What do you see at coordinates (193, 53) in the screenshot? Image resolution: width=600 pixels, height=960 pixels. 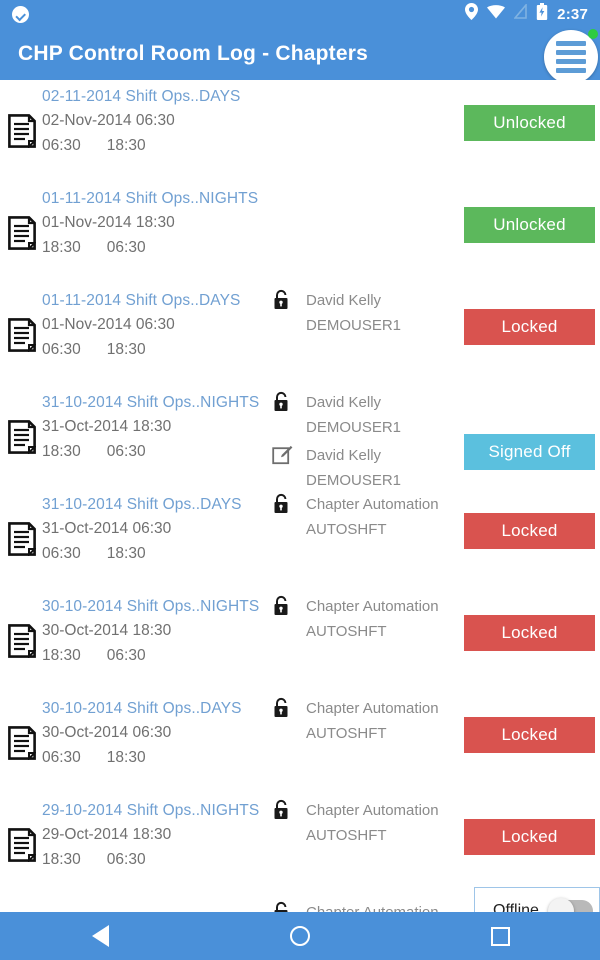 I see `page-title: CHP Control Room Log - Chapters` at bounding box center [193, 53].